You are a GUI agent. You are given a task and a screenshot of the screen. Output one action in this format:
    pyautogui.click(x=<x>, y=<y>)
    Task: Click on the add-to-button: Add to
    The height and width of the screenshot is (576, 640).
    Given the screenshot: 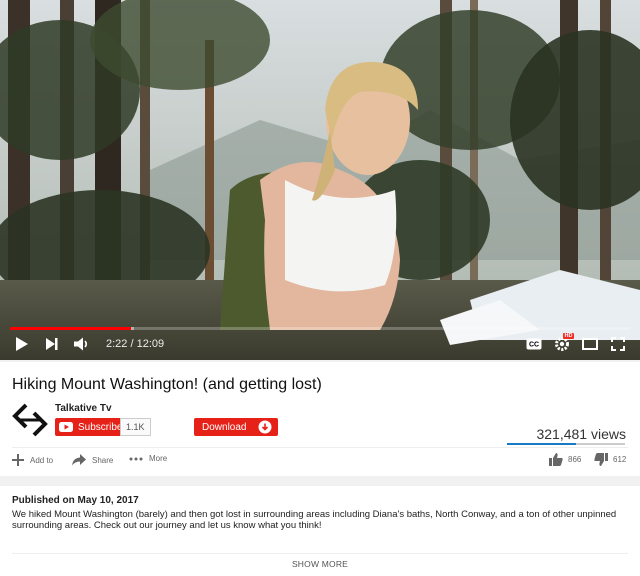 What is the action you would take?
    pyautogui.click(x=32, y=460)
    